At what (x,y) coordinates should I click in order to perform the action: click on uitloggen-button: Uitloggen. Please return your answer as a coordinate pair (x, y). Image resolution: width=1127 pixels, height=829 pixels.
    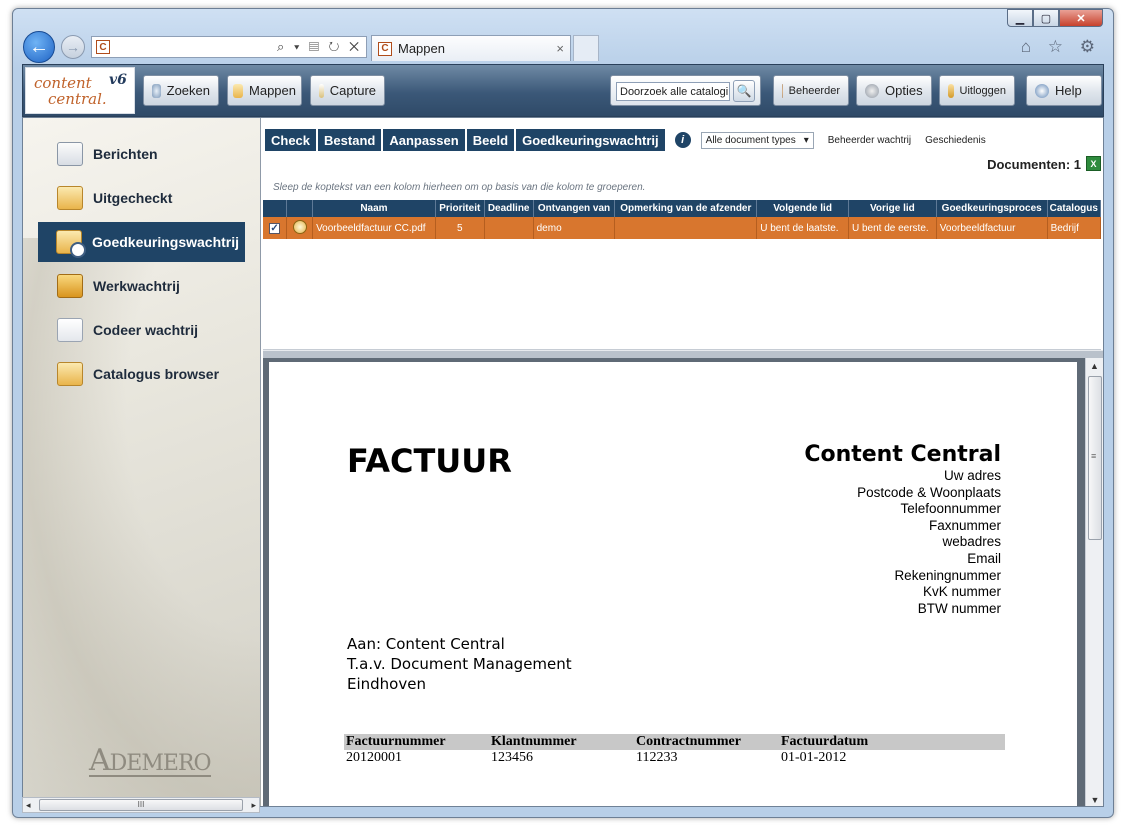
    Looking at the image, I should click on (977, 90).